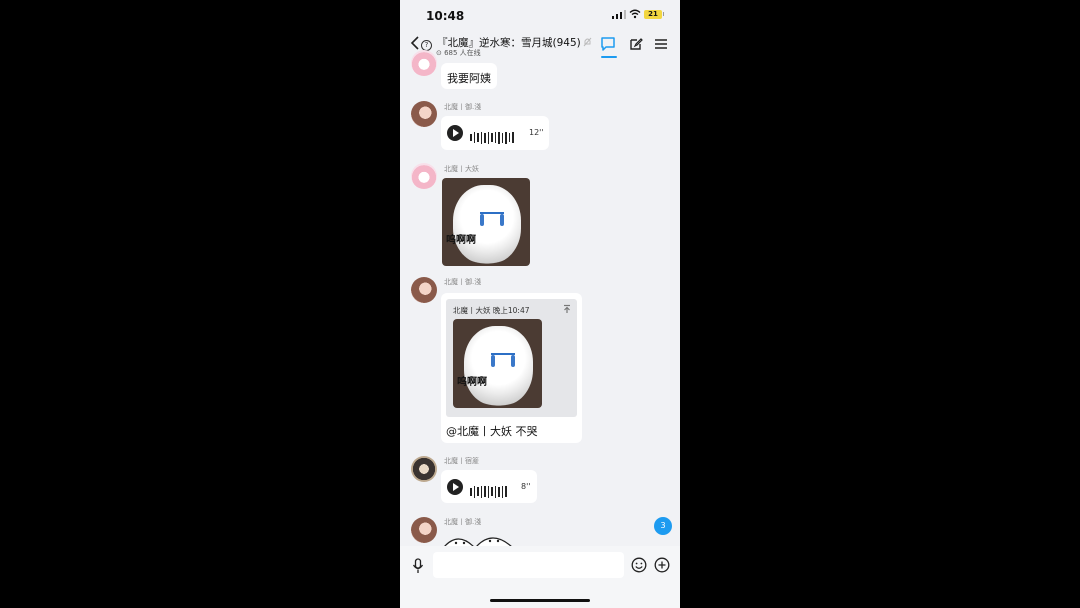 The width and height of the screenshot is (1080, 608). Describe the element at coordinates (567, 310) in the screenshot. I see `pin-icon` at that location.